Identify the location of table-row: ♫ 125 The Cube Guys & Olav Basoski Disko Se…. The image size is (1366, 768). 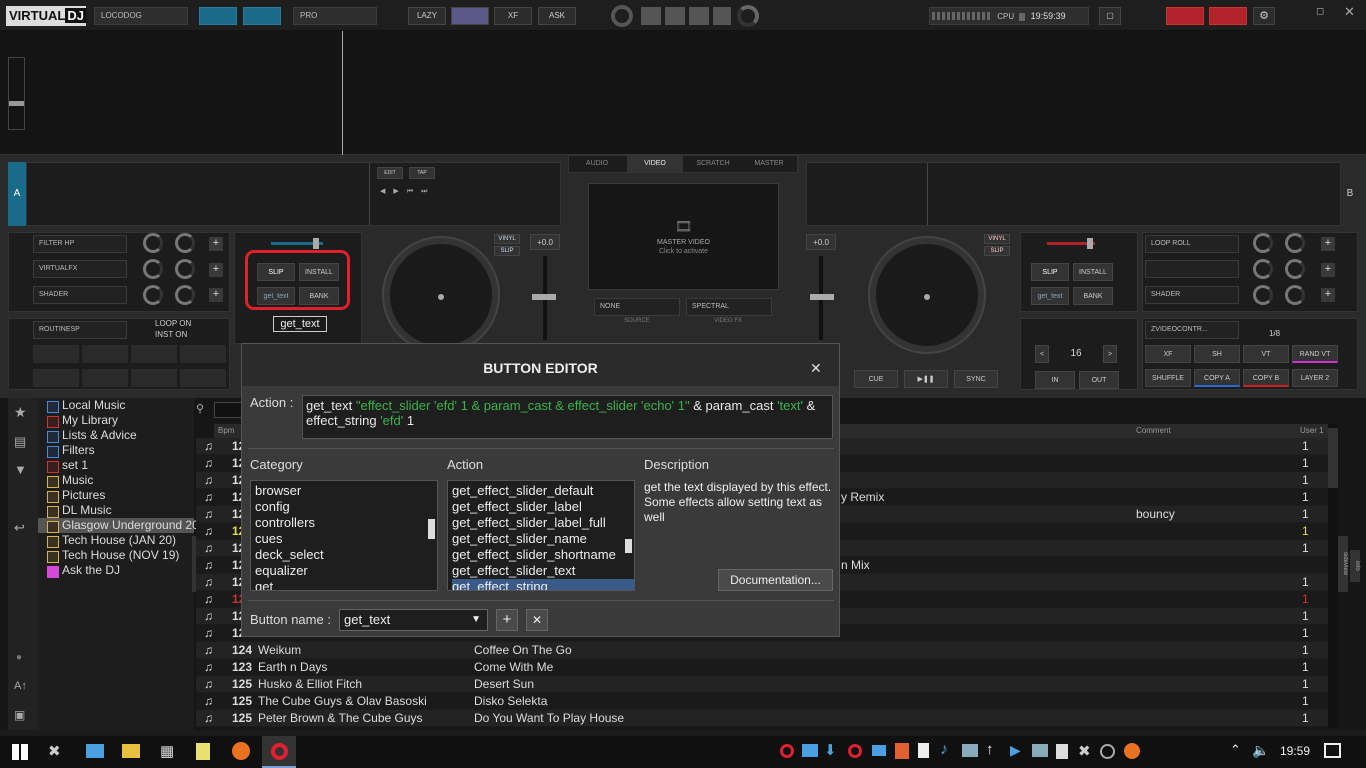
(762, 701).